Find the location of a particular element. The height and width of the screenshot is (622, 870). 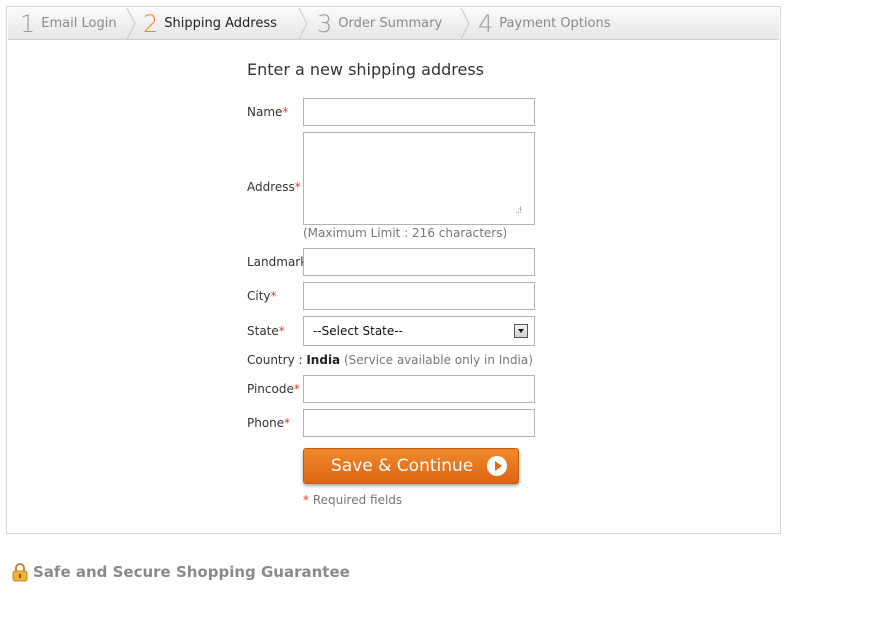

pincode-input is located at coordinates (419, 389).